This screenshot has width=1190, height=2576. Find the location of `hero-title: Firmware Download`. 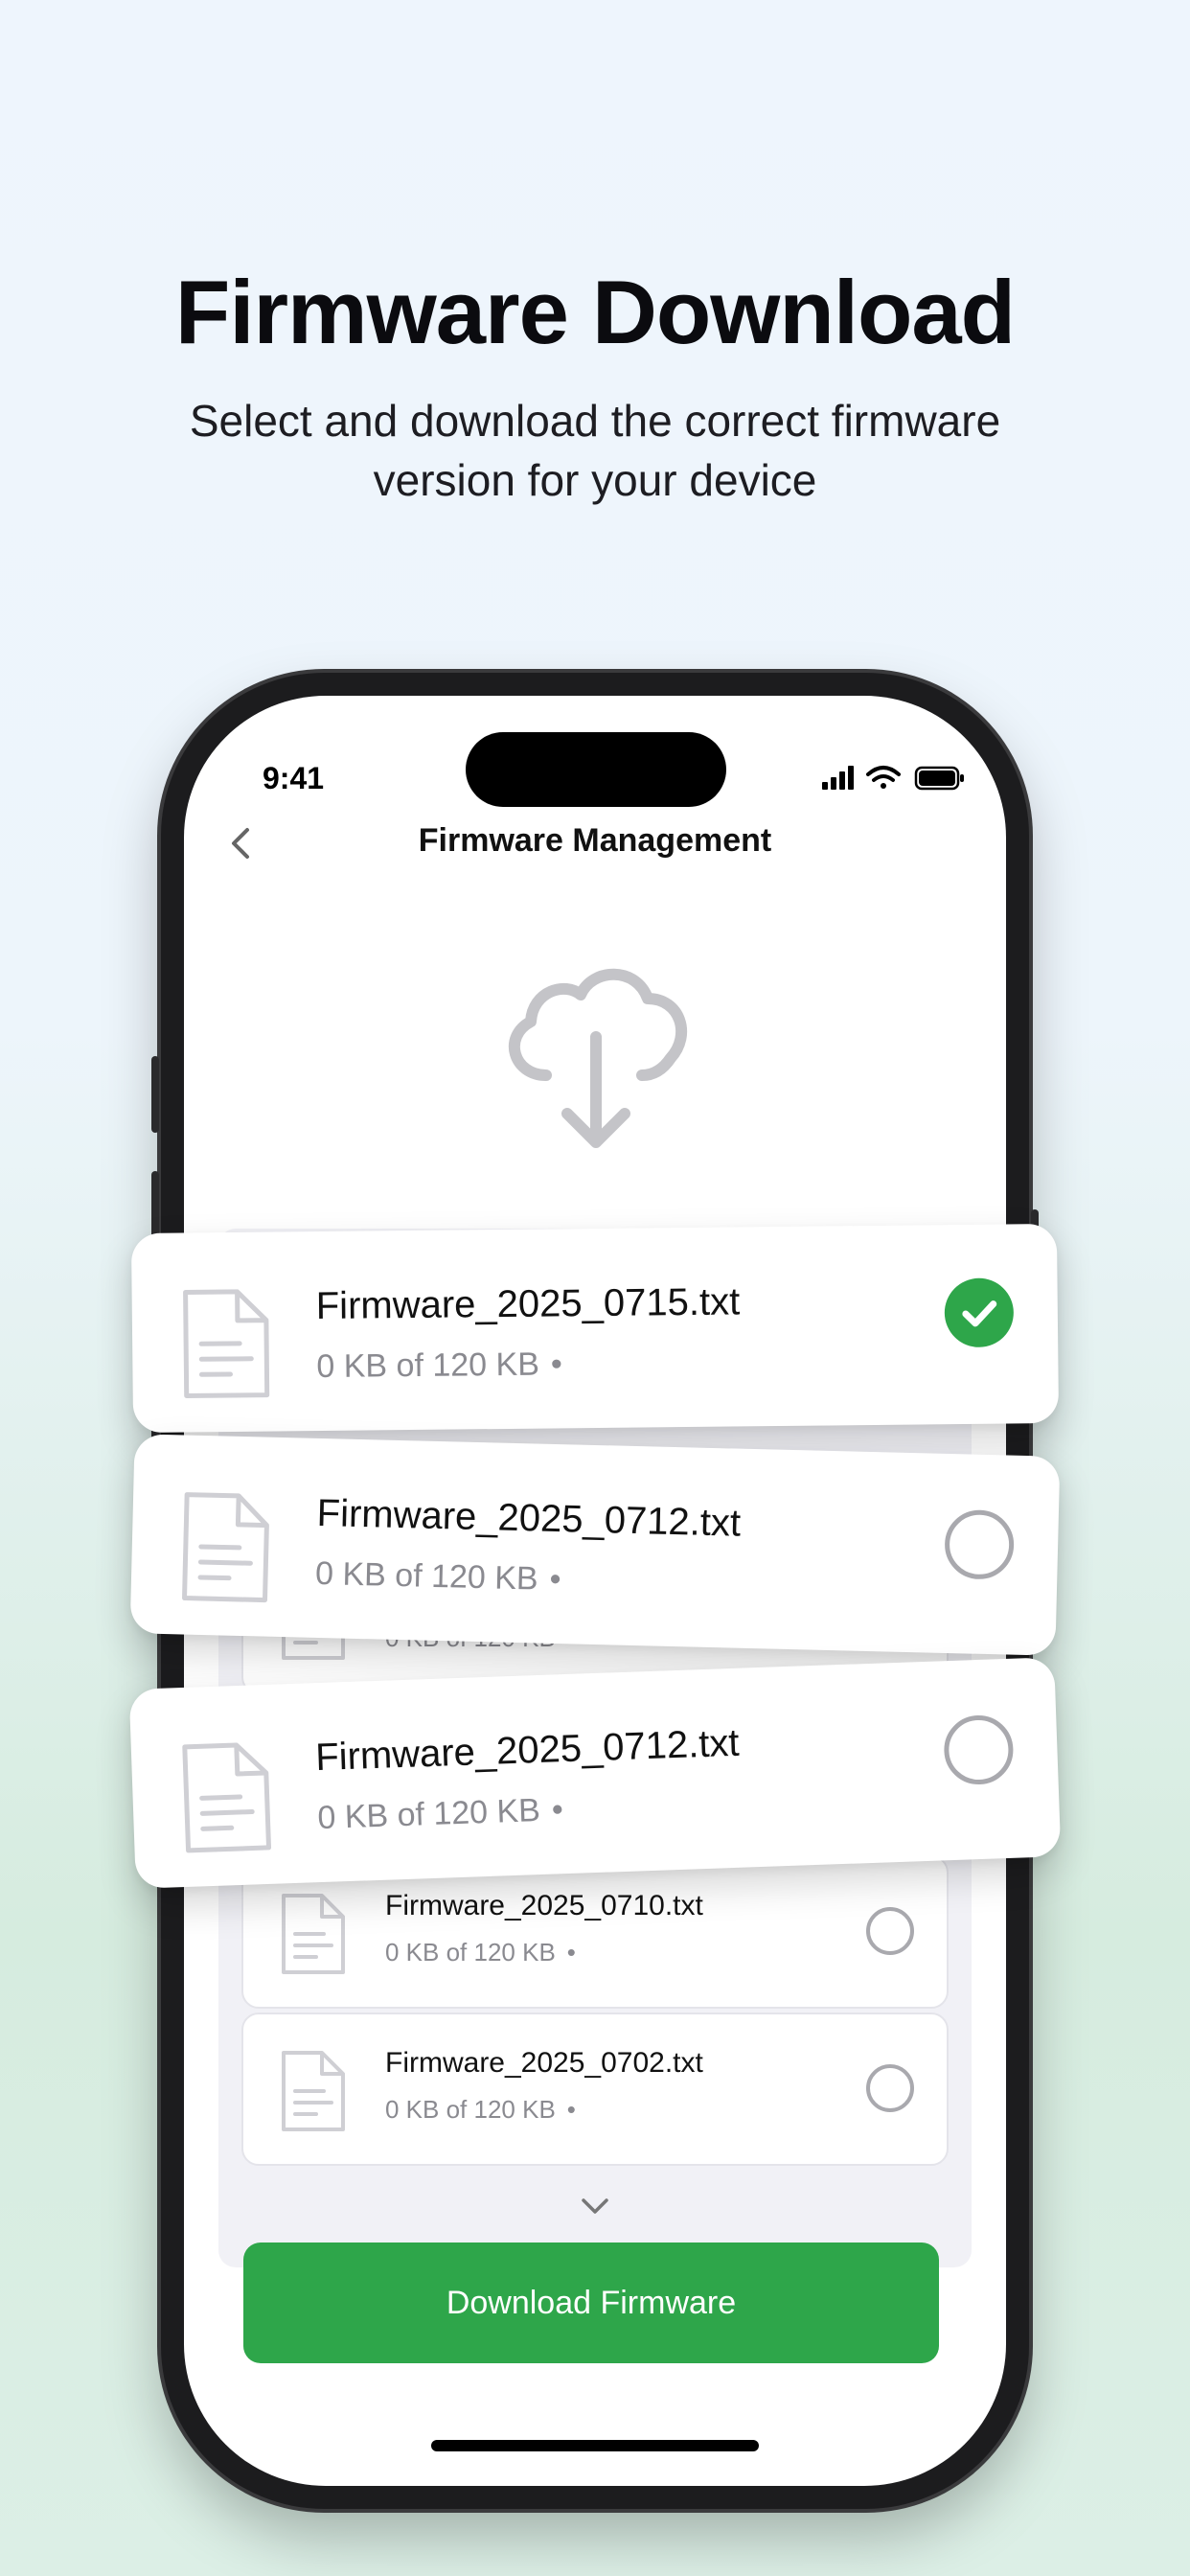

hero-title: Firmware Download is located at coordinates (595, 312).